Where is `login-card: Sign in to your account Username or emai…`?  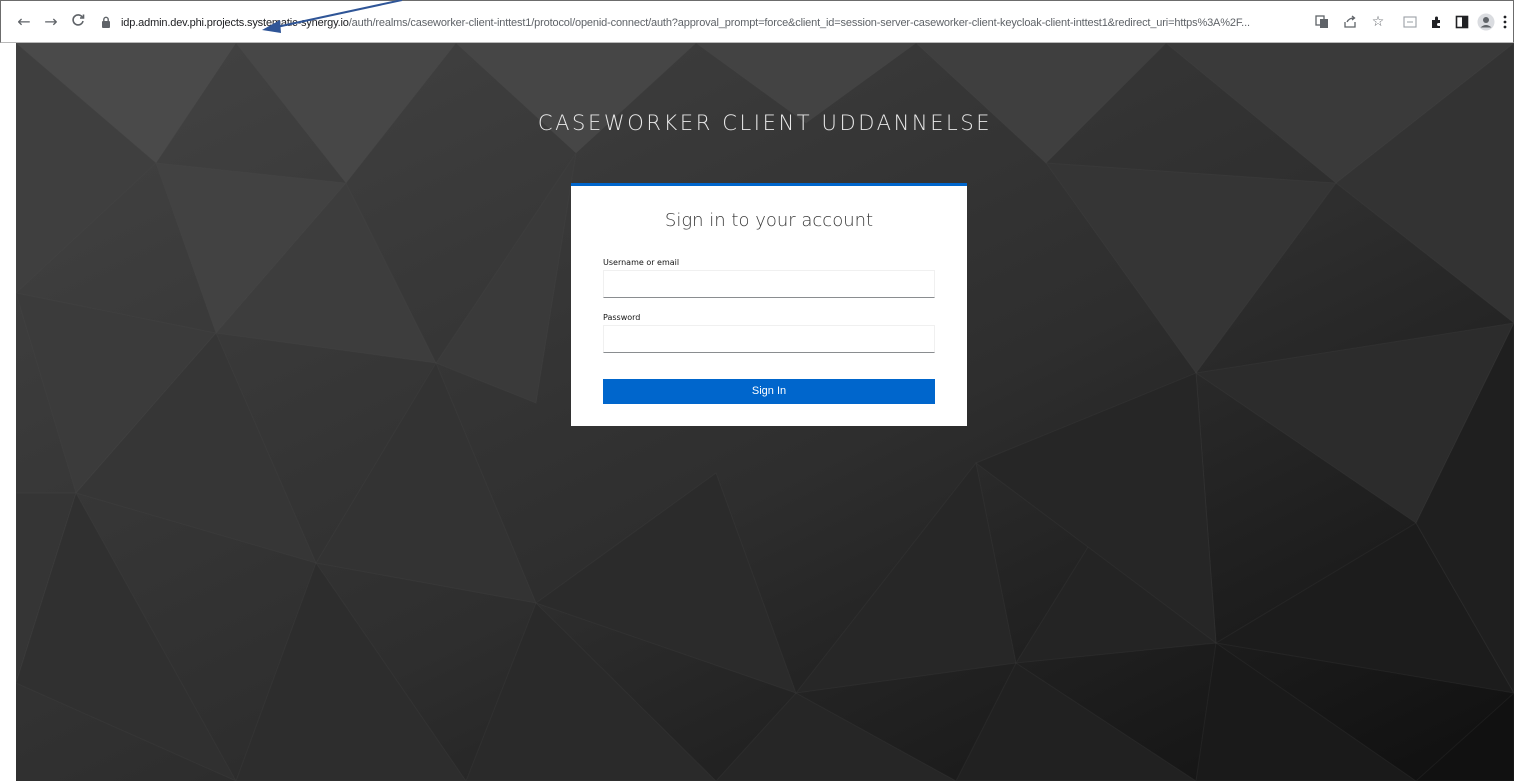
login-card: Sign in to your account Username or emai… is located at coordinates (769, 304).